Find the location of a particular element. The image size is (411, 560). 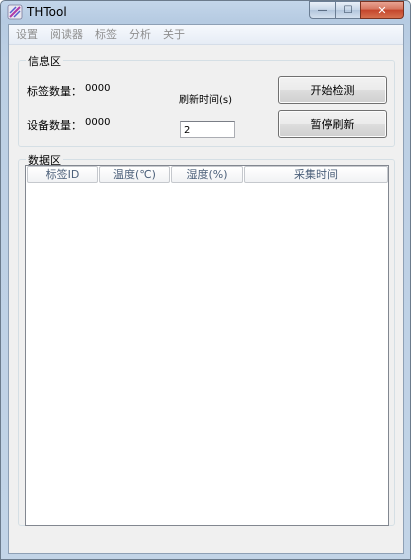

maximize-button: ☐ is located at coordinates (347, 10).